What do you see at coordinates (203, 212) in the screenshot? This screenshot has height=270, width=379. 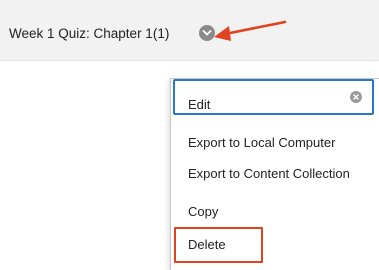 I see `menu-item-copy: Copy` at bounding box center [203, 212].